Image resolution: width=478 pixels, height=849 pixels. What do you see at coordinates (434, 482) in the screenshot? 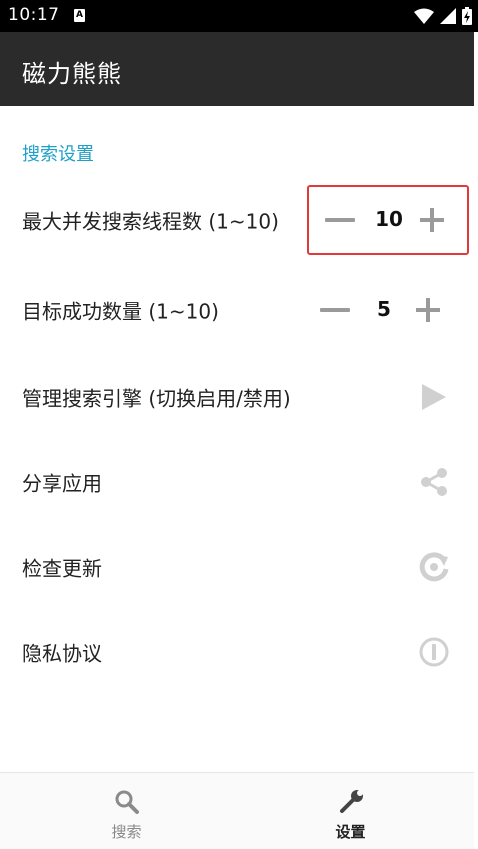
I see `share-icon` at bounding box center [434, 482].